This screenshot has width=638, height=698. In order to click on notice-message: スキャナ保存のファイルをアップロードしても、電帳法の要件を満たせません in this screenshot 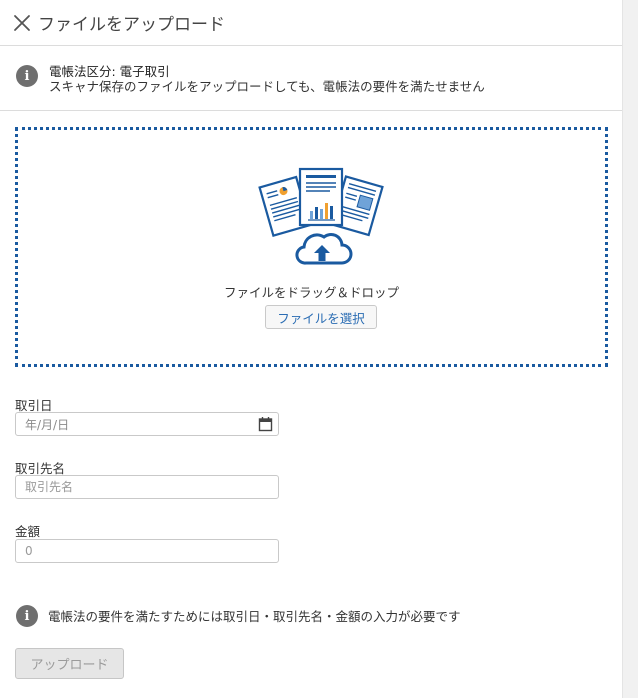, I will do `click(267, 86)`.